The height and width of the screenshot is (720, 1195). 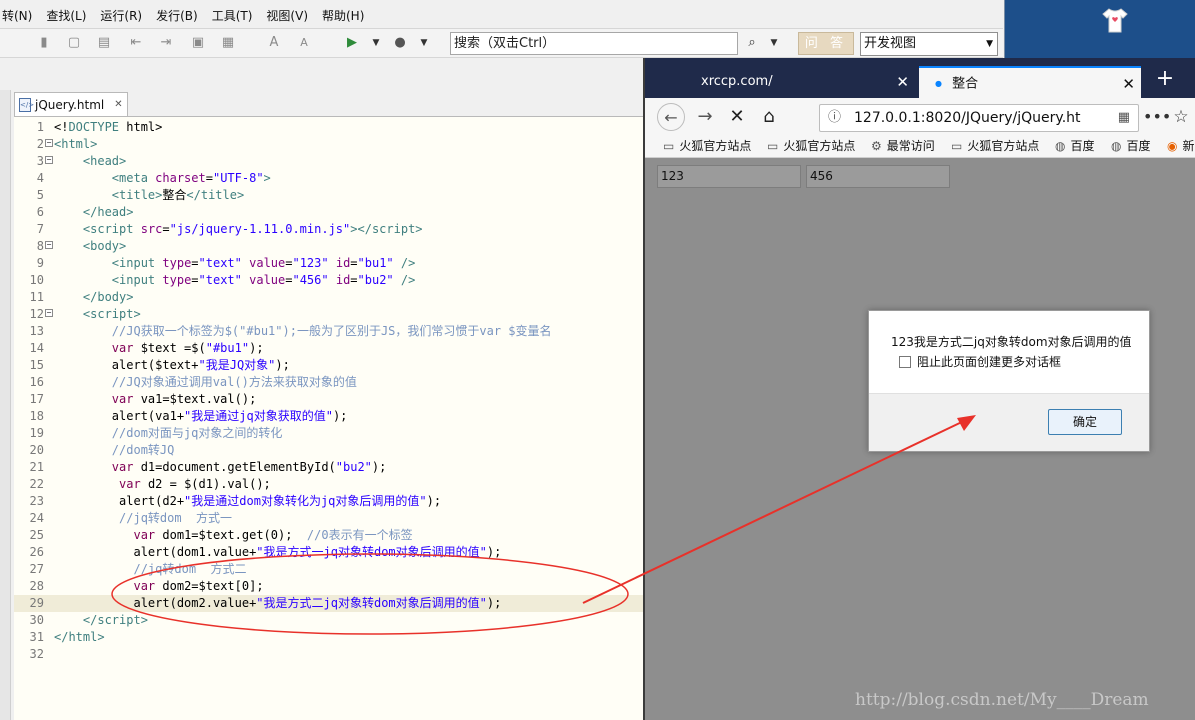 What do you see at coordinates (1085, 422) in the screenshot?
I see `ok-button: 确定` at bounding box center [1085, 422].